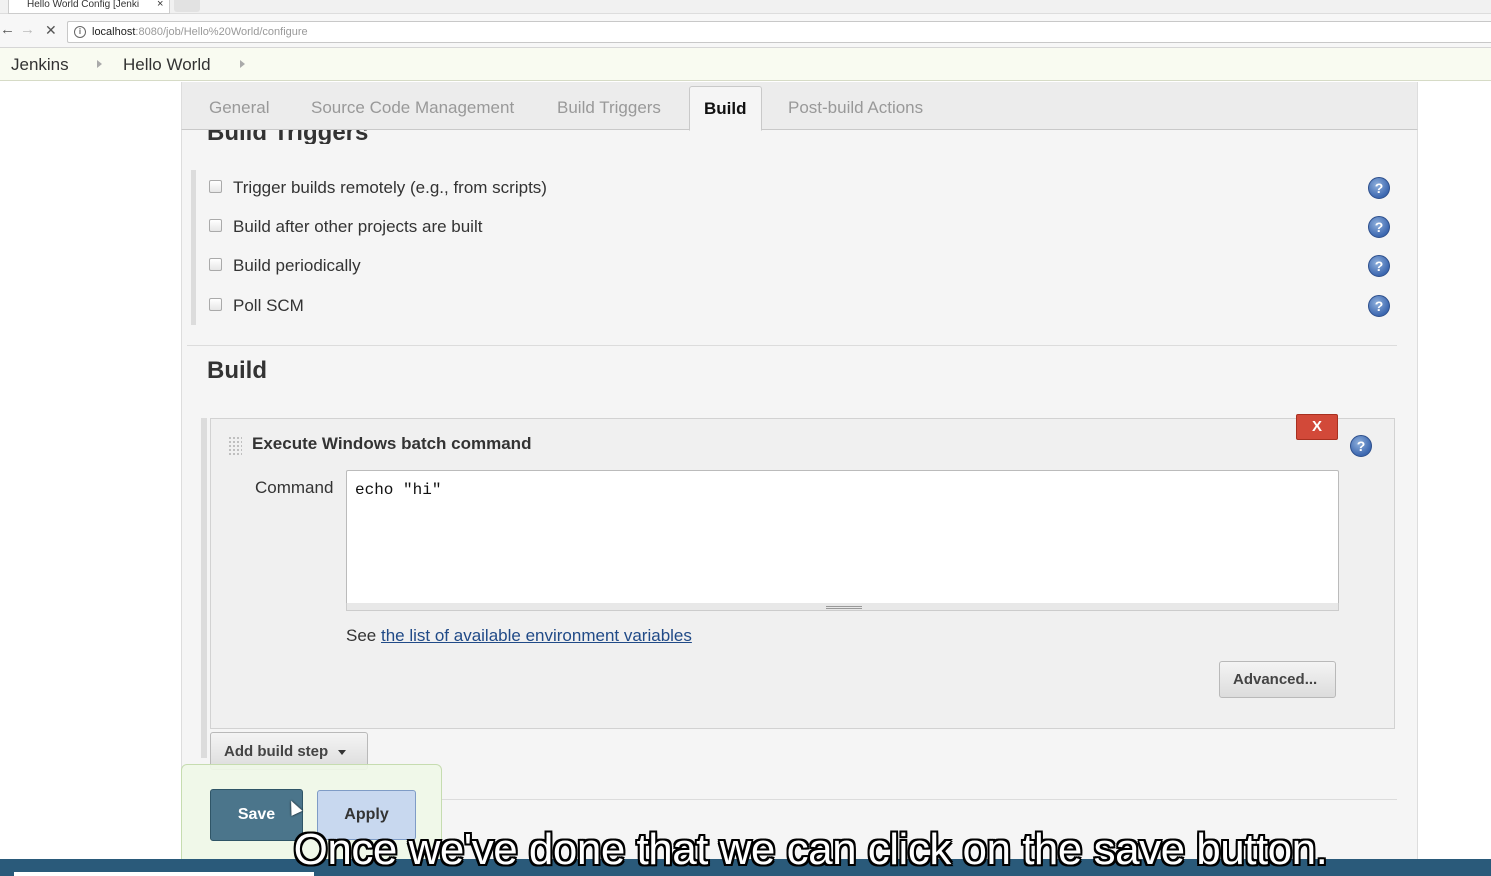 The width and height of the screenshot is (1491, 876). What do you see at coordinates (114, 32) in the screenshot?
I see `url-host: localhost` at bounding box center [114, 32].